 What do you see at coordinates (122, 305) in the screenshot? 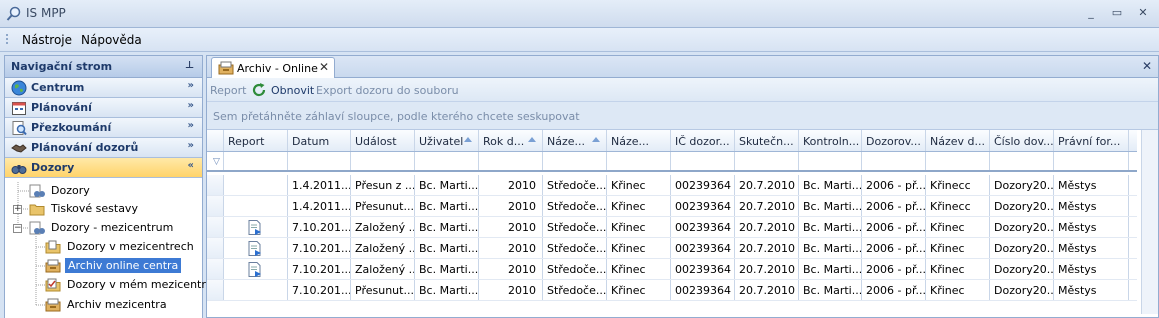
I see `tree-item-archiv-mezicentra: Archiv mezicentra` at bounding box center [122, 305].